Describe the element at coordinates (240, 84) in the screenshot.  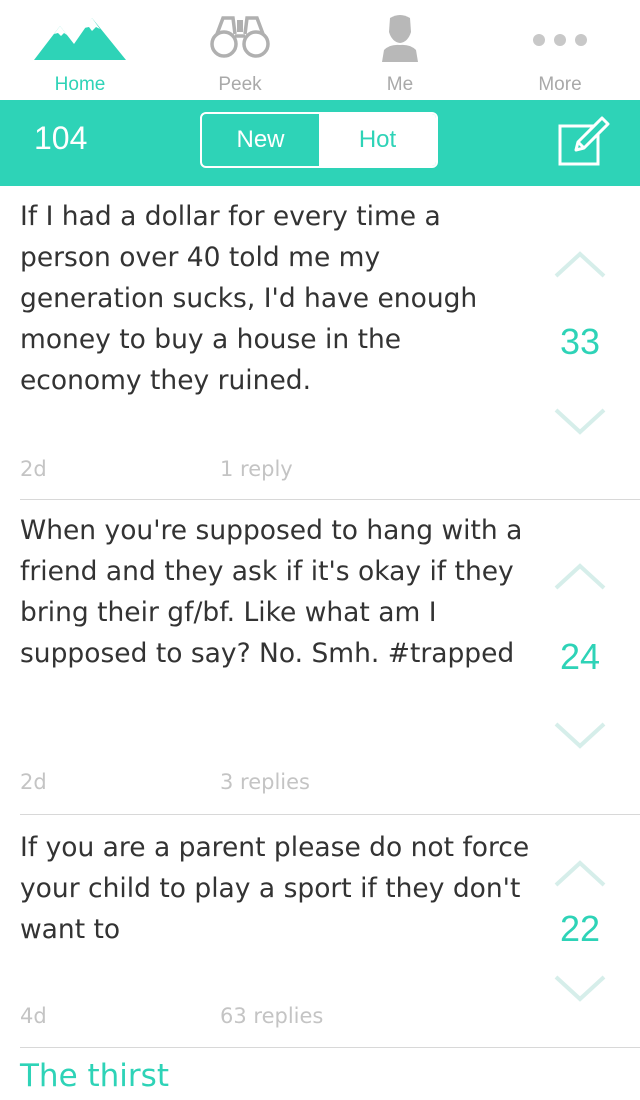
I see `nav-label-peek: Peek` at that location.